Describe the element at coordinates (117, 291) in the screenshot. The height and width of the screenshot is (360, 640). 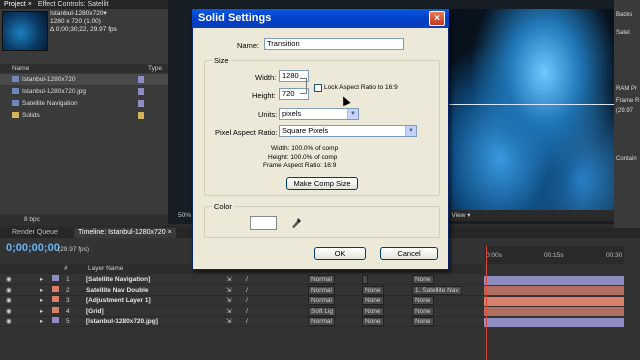
I see `layer-name: Satellite Nav Double` at that location.